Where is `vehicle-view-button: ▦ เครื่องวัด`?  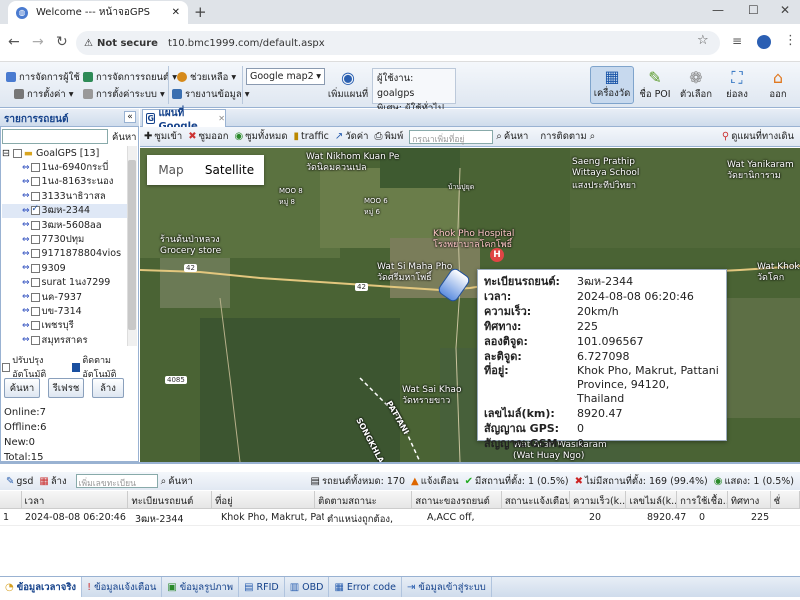 vehicle-view-button: ▦ เครื่องวัด is located at coordinates (612, 85).